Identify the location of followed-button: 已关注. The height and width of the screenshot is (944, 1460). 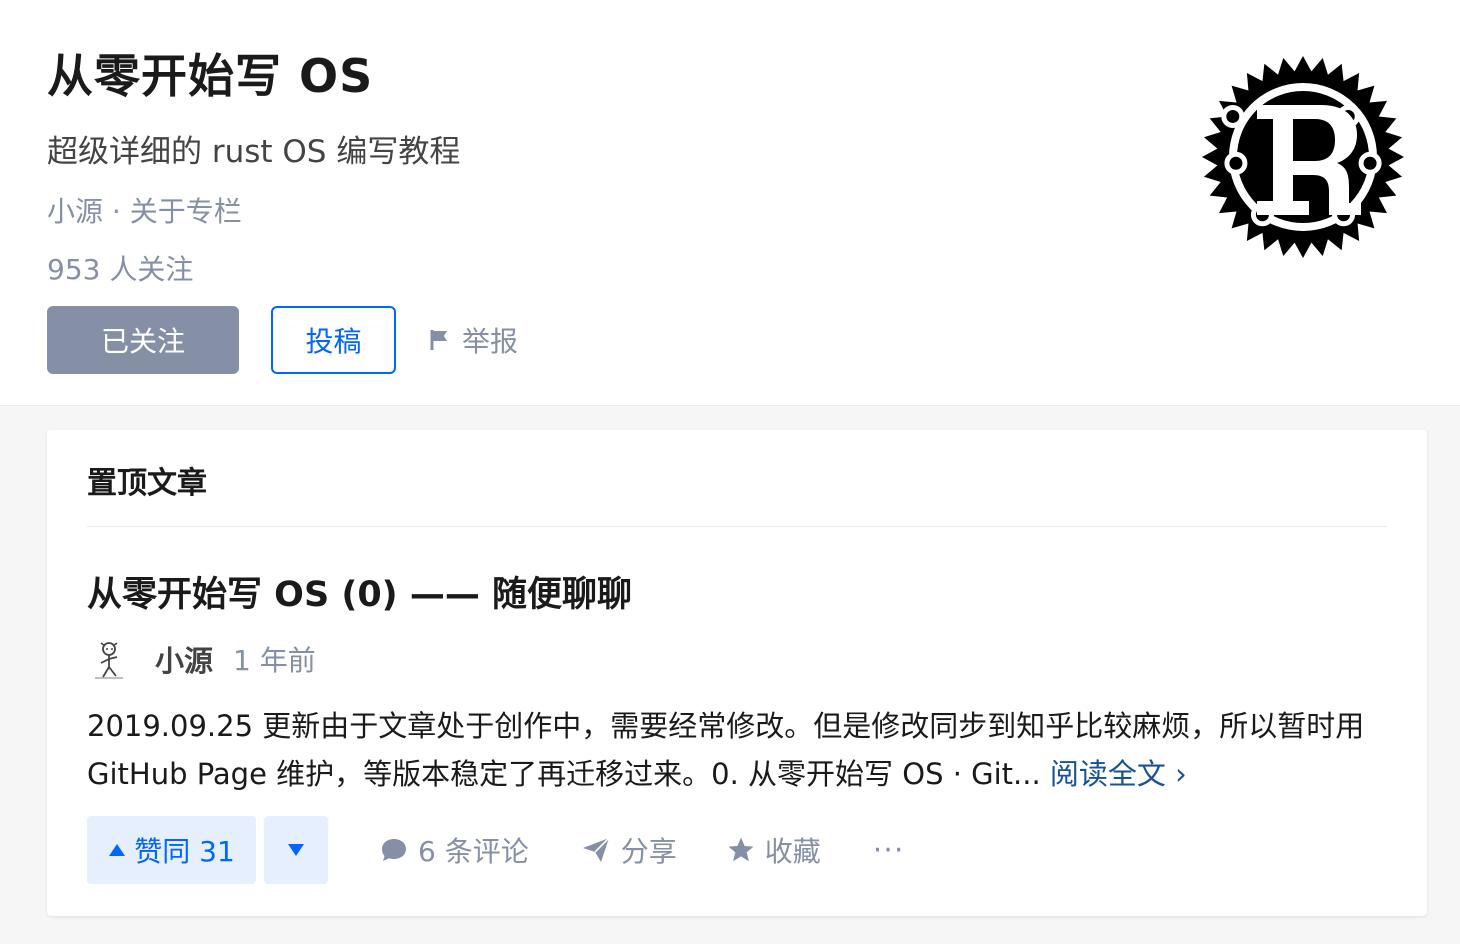
(143, 340).